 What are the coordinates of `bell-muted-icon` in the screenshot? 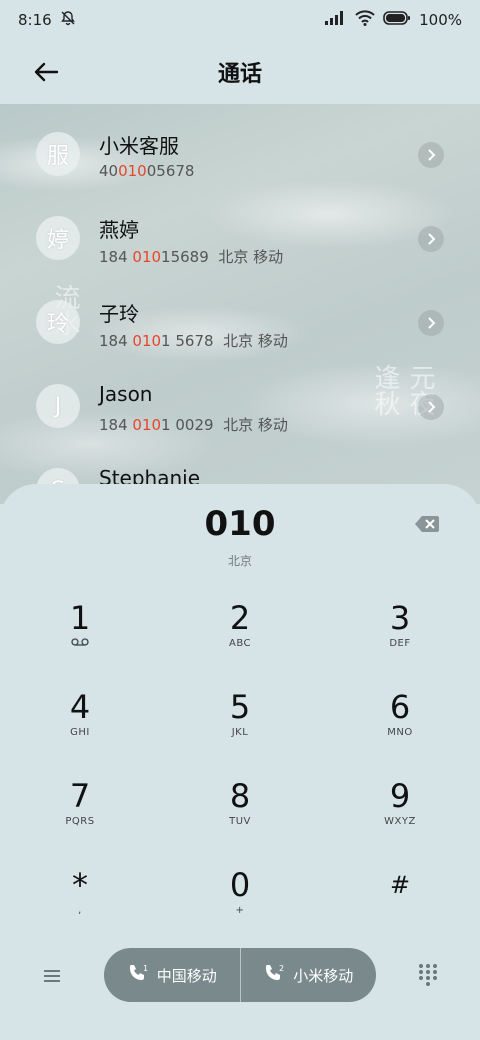 It's located at (68, 20).